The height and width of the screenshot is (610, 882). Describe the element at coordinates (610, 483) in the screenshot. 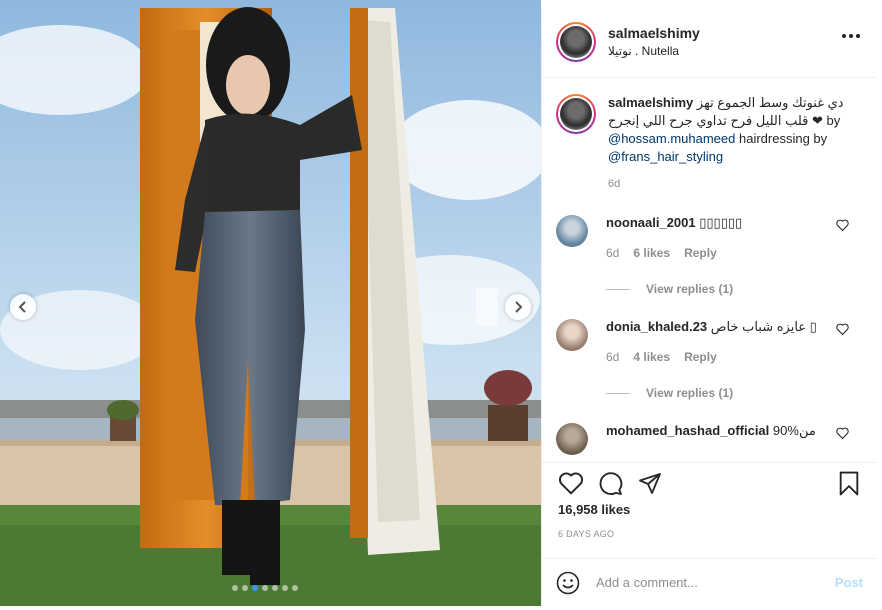

I see `comment-icon` at that location.